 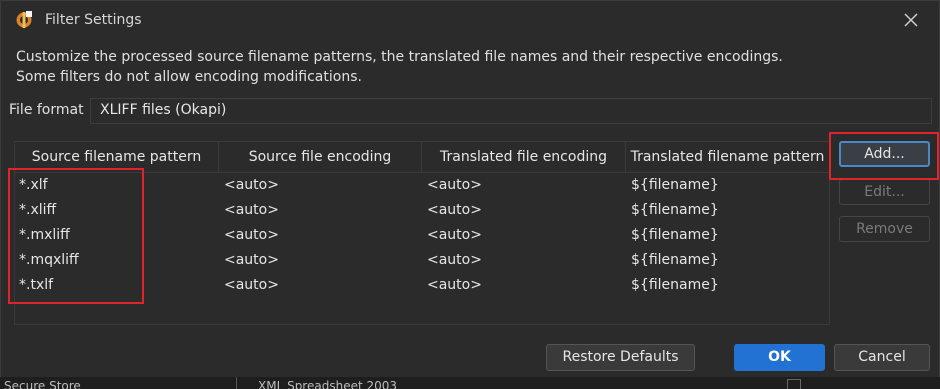 I want to click on background-divider, so click(x=236, y=383).